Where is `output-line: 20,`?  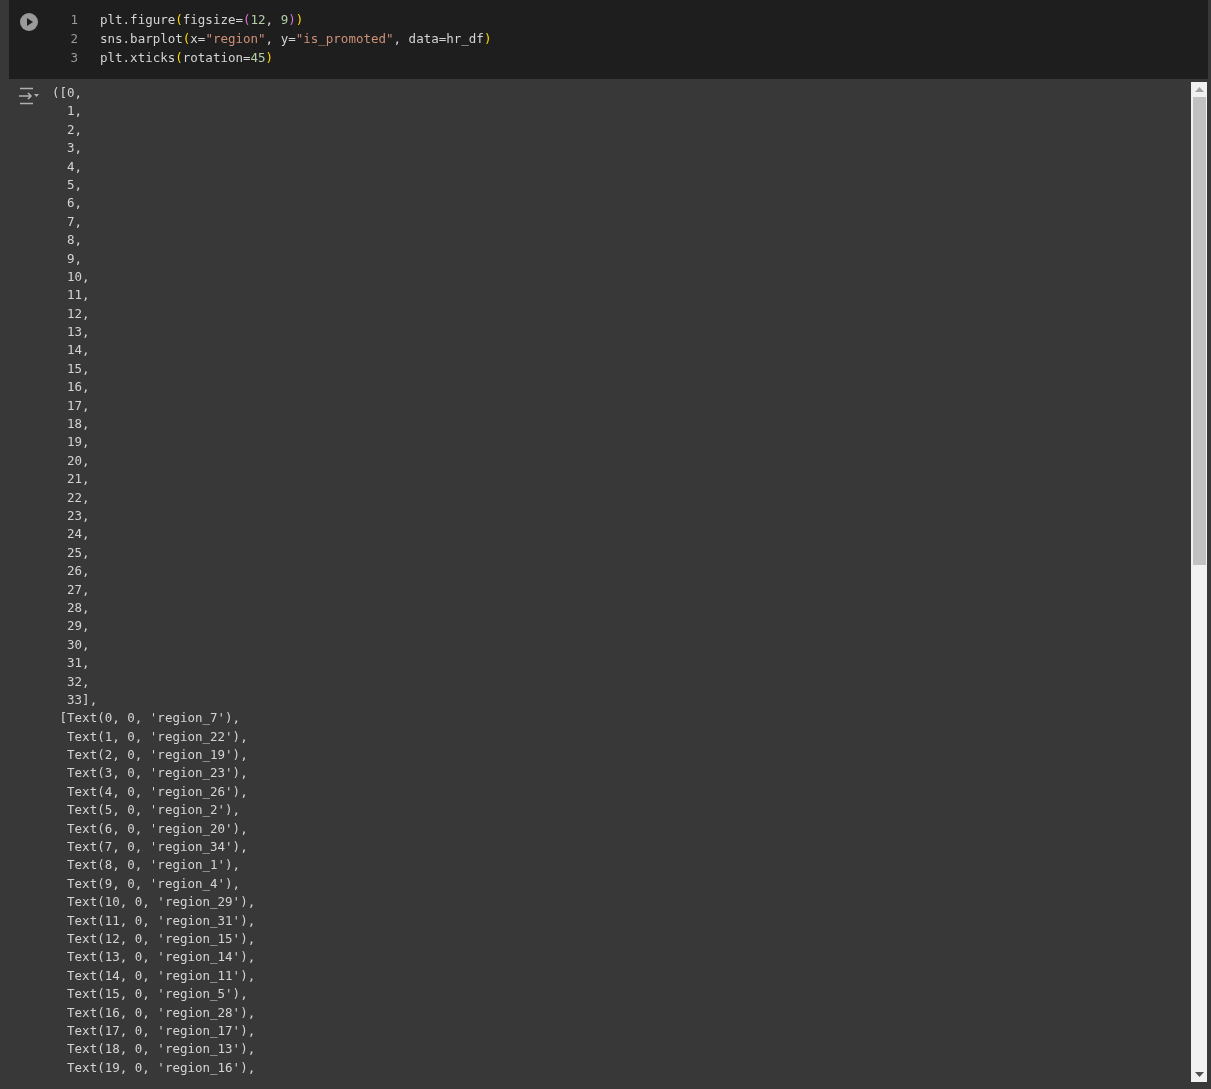 output-line: 20, is located at coordinates (78, 460).